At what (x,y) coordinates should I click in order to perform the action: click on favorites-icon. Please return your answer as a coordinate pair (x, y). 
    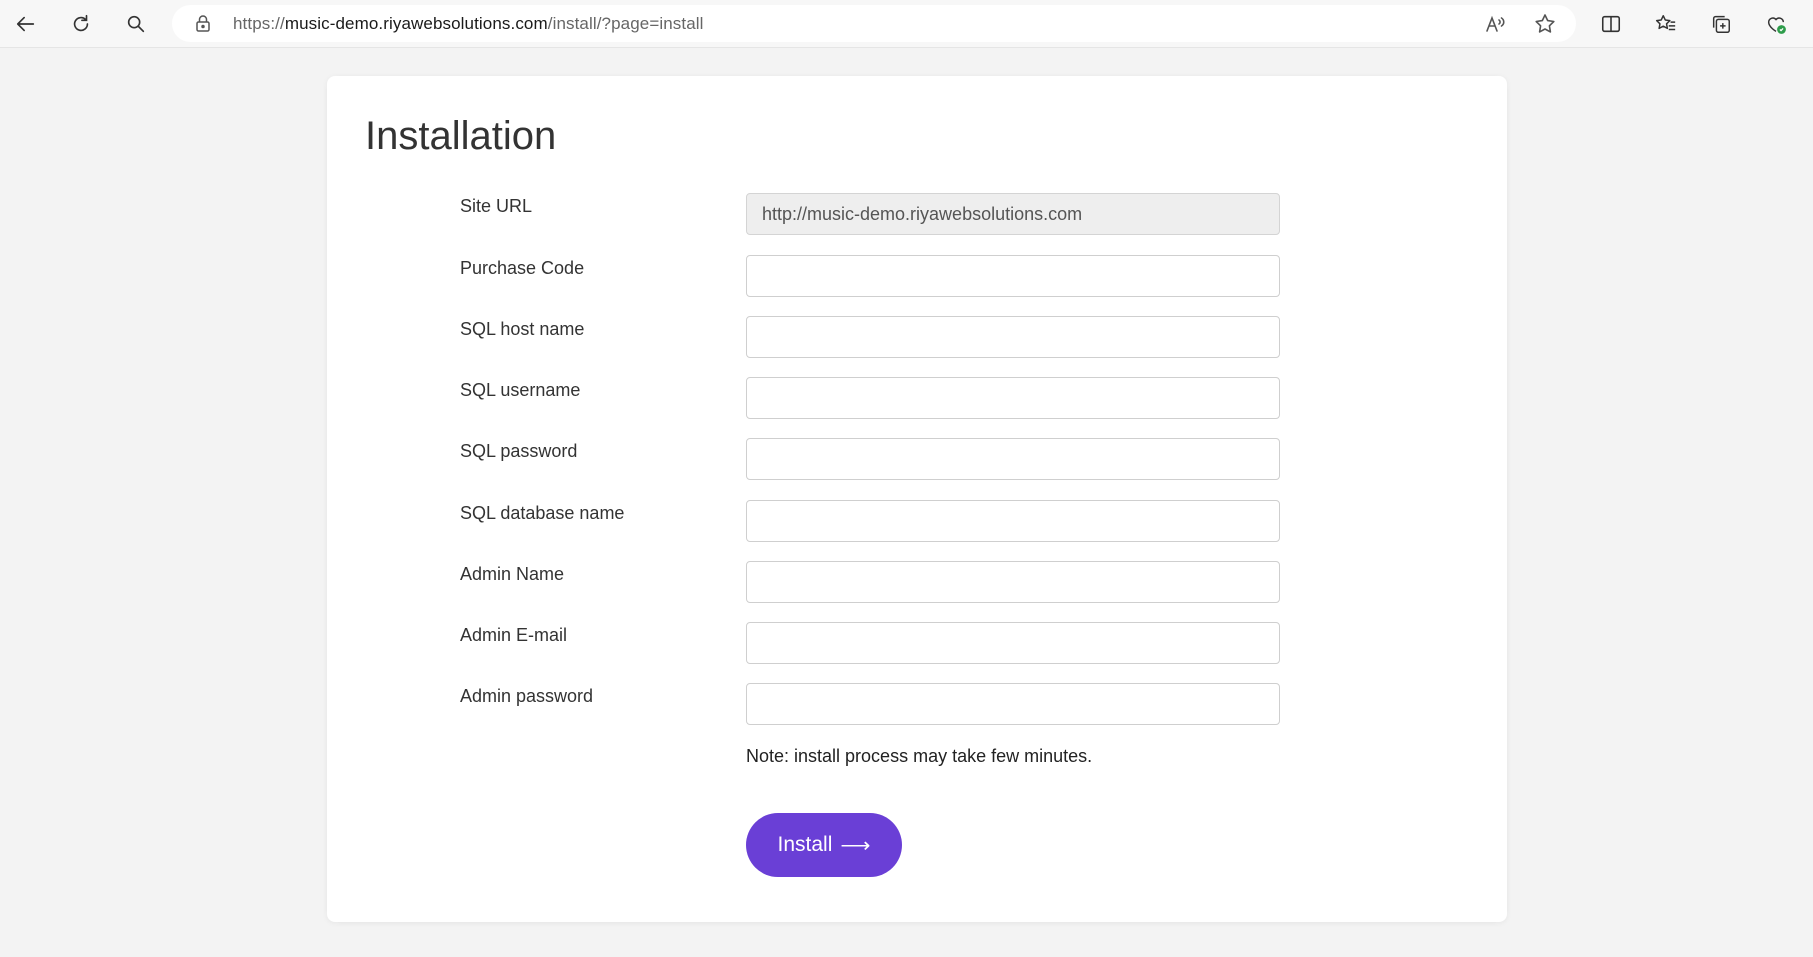
    Looking at the image, I should click on (1666, 24).